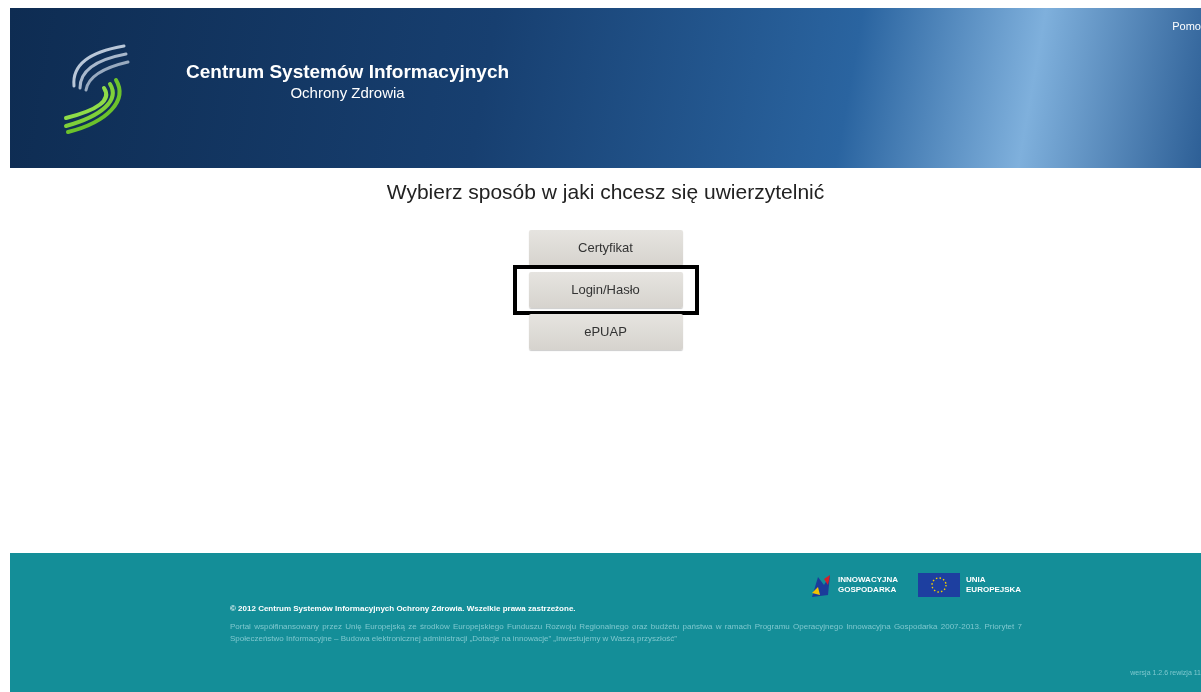 This screenshot has height=692, width=1201. Describe the element at coordinates (994, 585) in the screenshot. I see `logo-caption: UNIA EUROPEJSKA` at that location.